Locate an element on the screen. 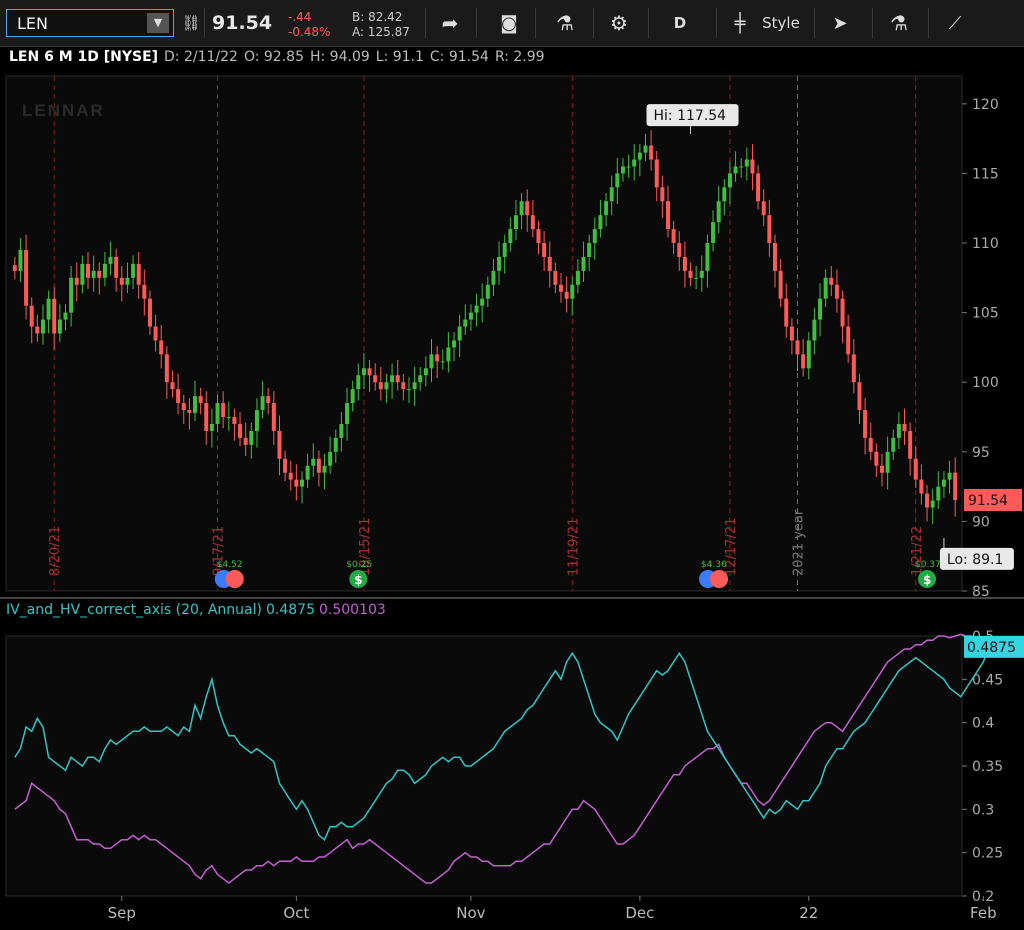 This screenshot has width=1024, height=930. date-line-label: 11/19/21 is located at coordinates (573, 547).